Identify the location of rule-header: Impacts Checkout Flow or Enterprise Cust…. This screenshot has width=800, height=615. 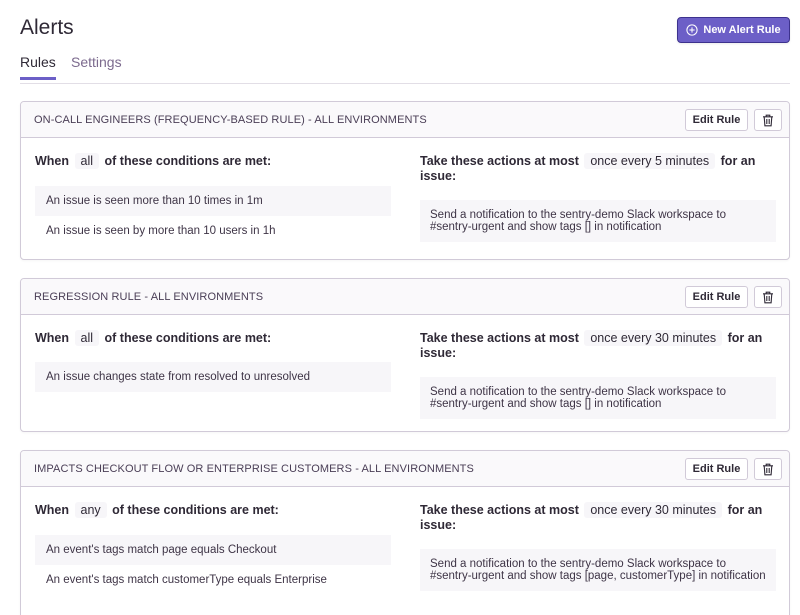
(405, 469).